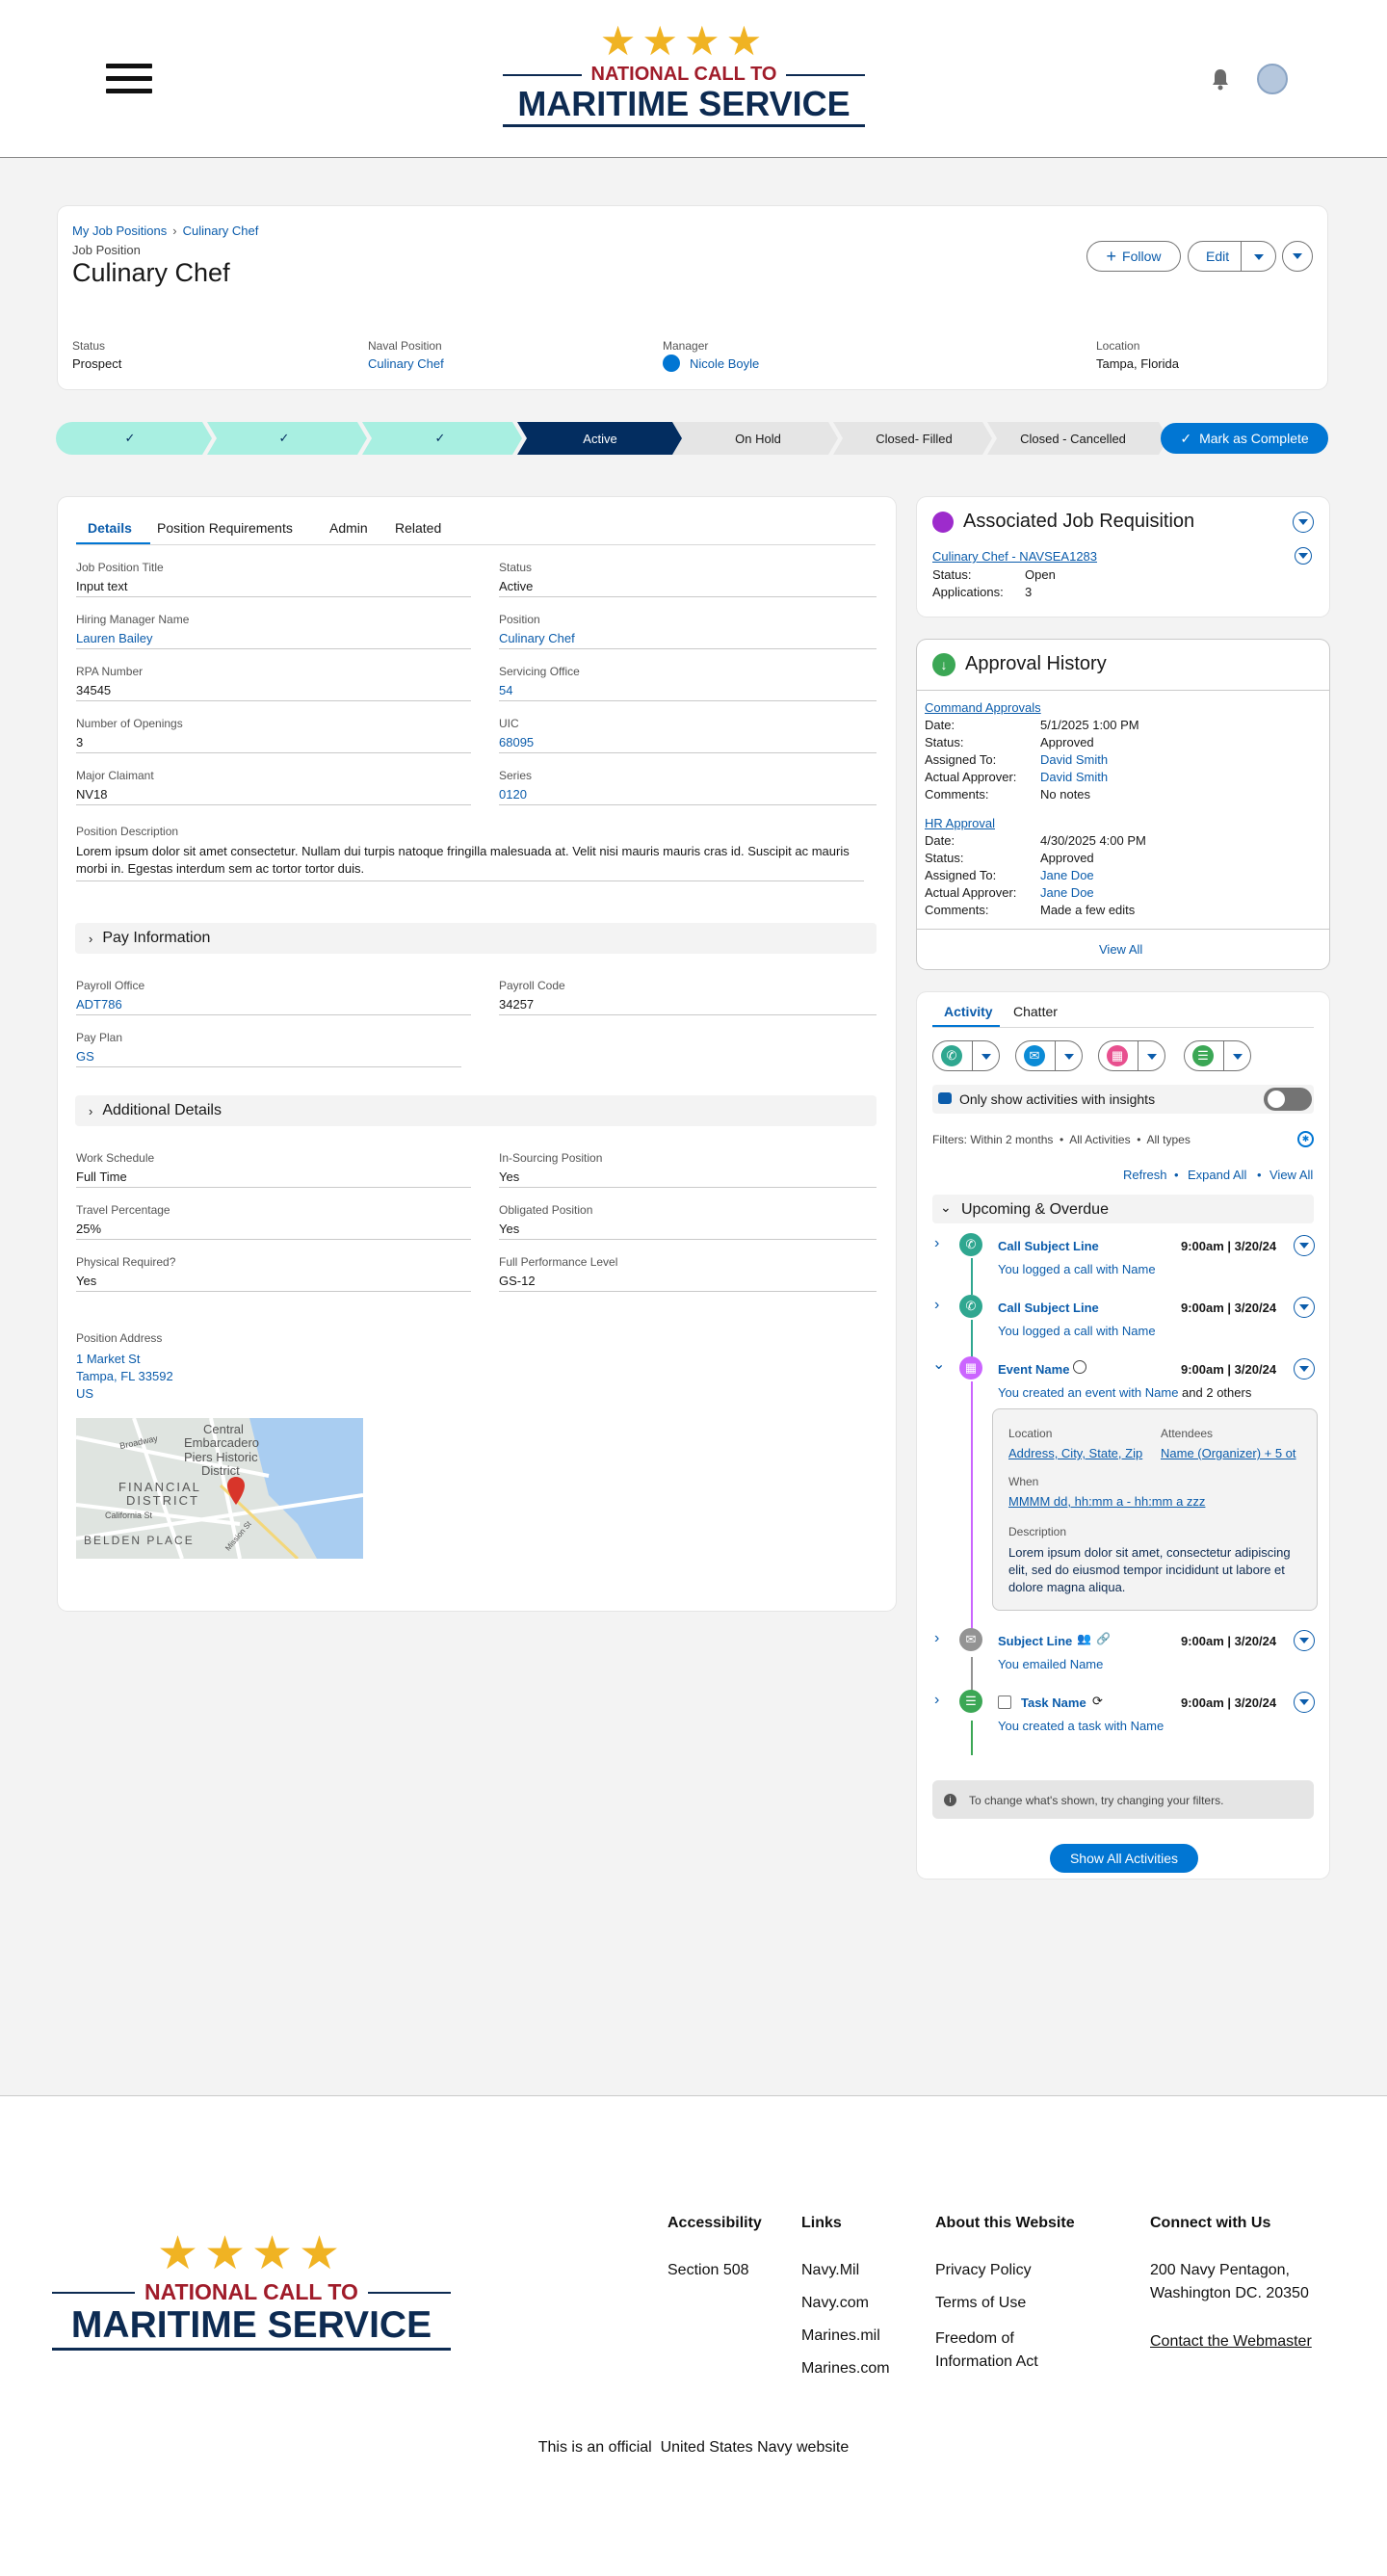 The height and width of the screenshot is (2576, 1387). What do you see at coordinates (952, 575) in the screenshot?
I see `status-label: Status:` at bounding box center [952, 575].